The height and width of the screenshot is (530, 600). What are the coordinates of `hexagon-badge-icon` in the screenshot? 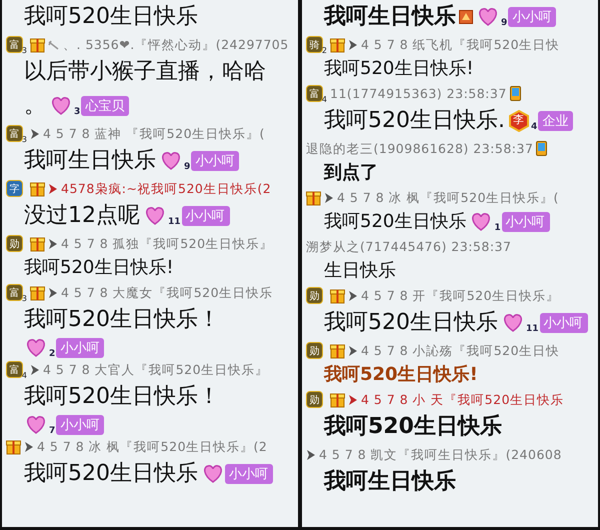 It's located at (519, 121).